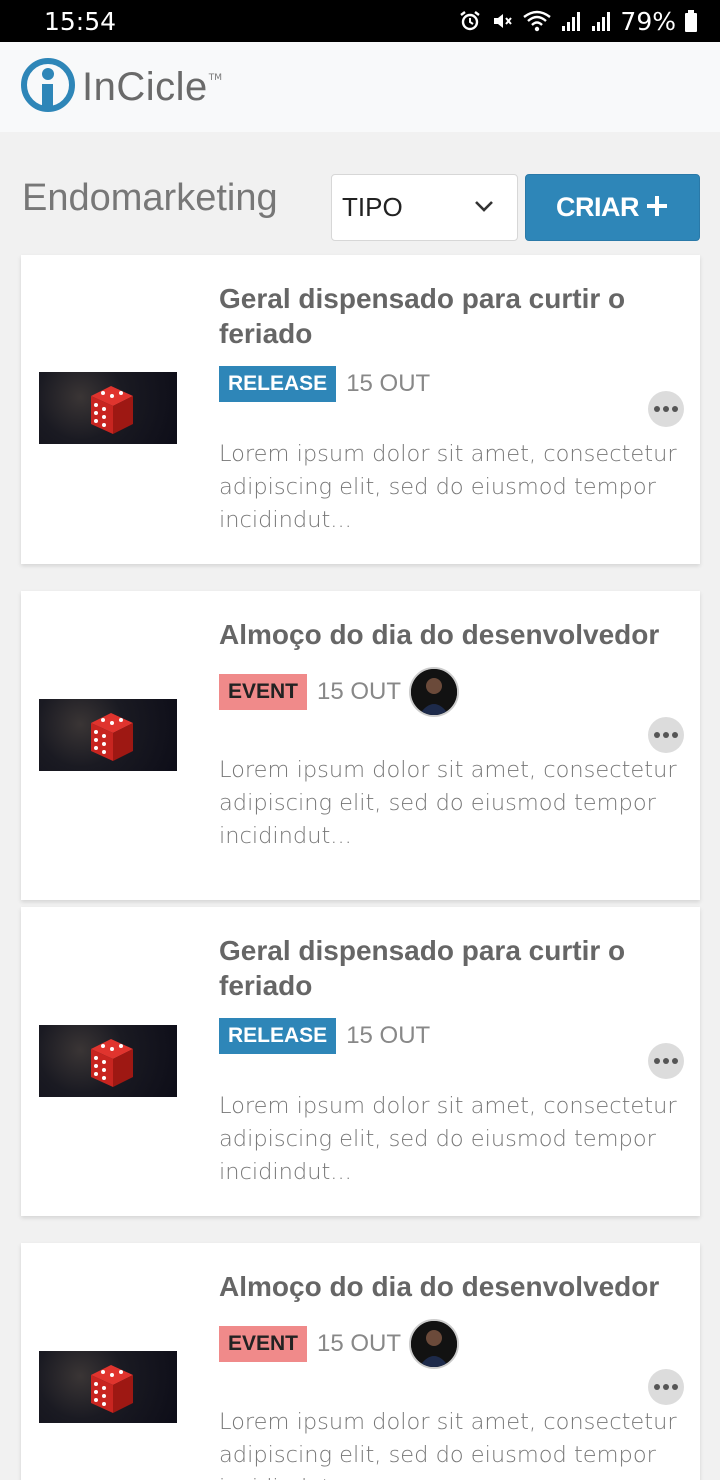 The height and width of the screenshot is (1480, 720). What do you see at coordinates (150, 198) in the screenshot?
I see `page-title: Endomarketing` at bounding box center [150, 198].